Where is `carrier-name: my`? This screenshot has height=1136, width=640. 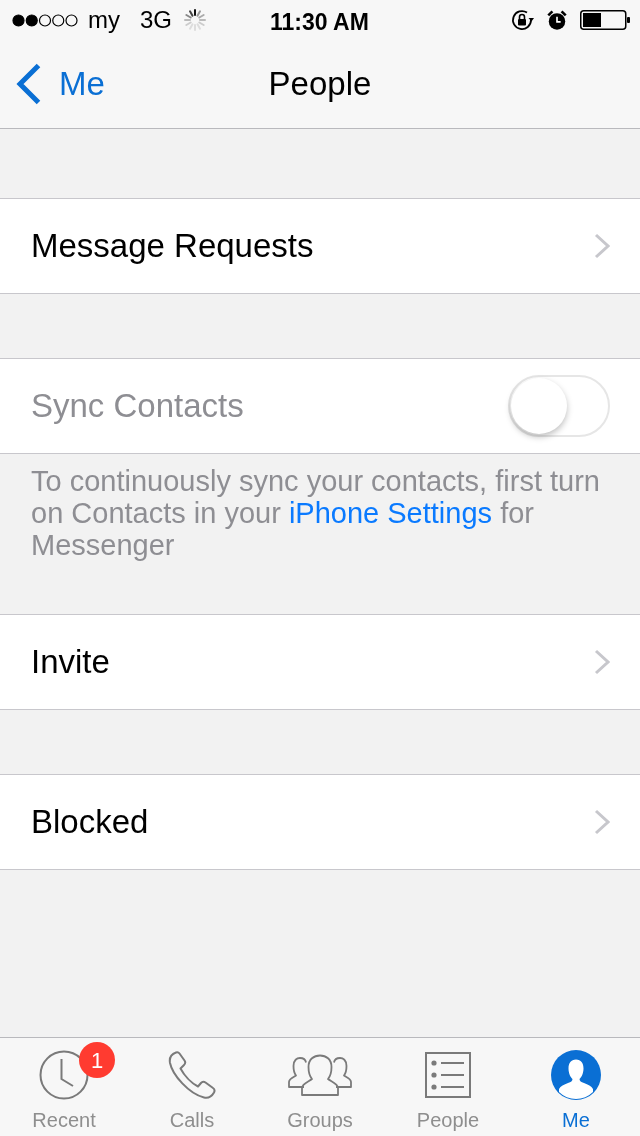 carrier-name: my is located at coordinates (104, 20).